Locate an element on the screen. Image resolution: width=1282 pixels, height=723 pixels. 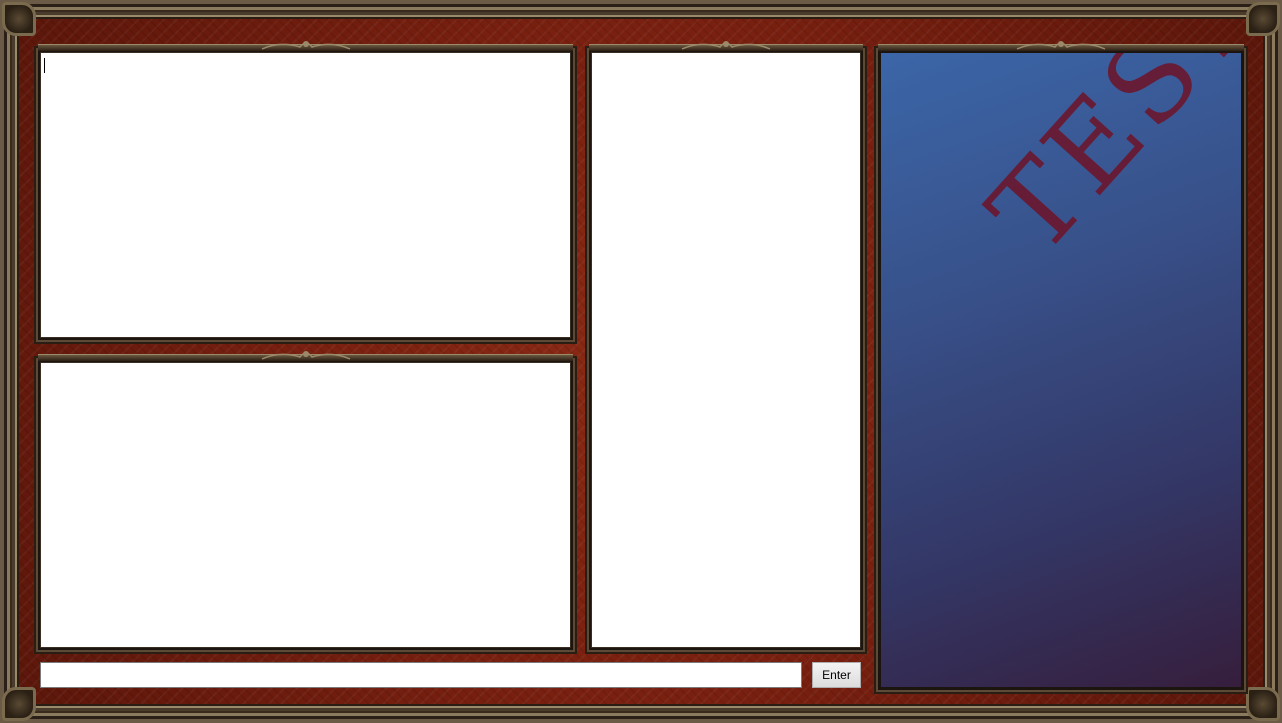
watermark-text: TEST is located at coordinates (1103, 165).